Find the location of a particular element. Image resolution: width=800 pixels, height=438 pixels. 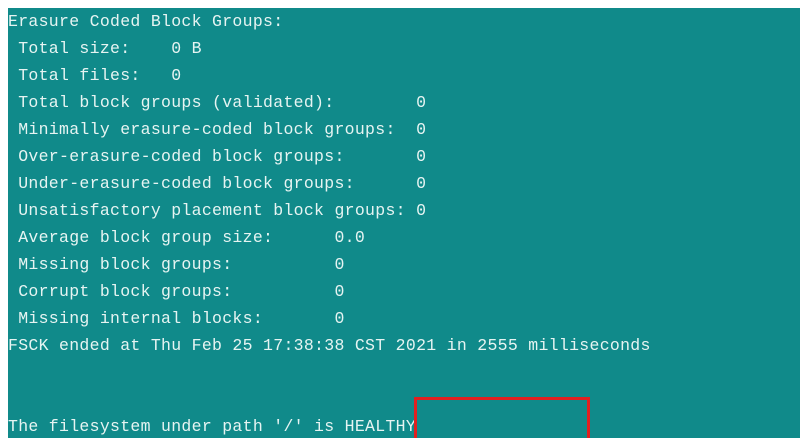

healthy-highlight-box is located at coordinates (502, 417).